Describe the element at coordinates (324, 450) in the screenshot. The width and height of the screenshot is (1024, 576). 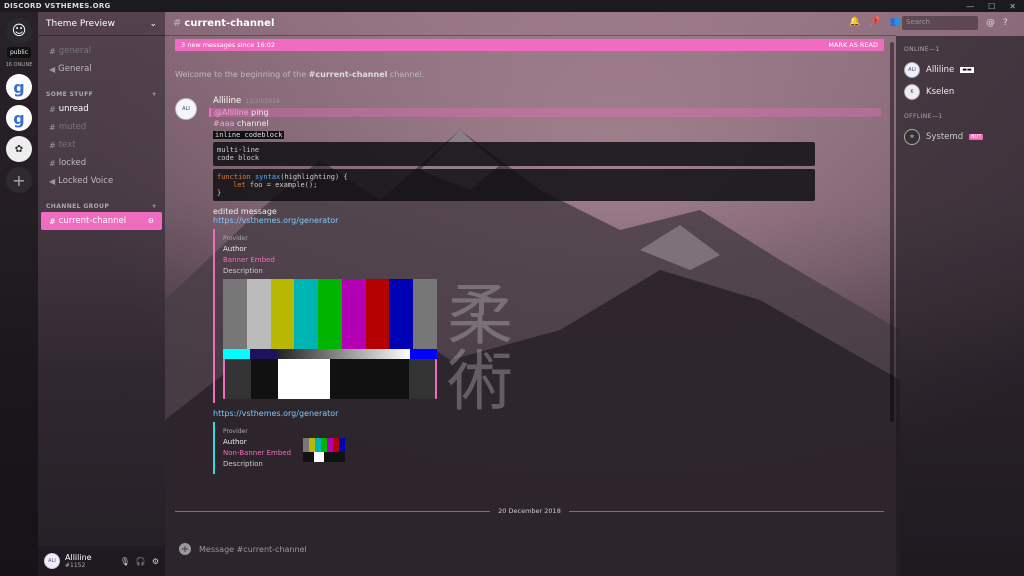
I see `test-pattern-thumbnail` at that location.